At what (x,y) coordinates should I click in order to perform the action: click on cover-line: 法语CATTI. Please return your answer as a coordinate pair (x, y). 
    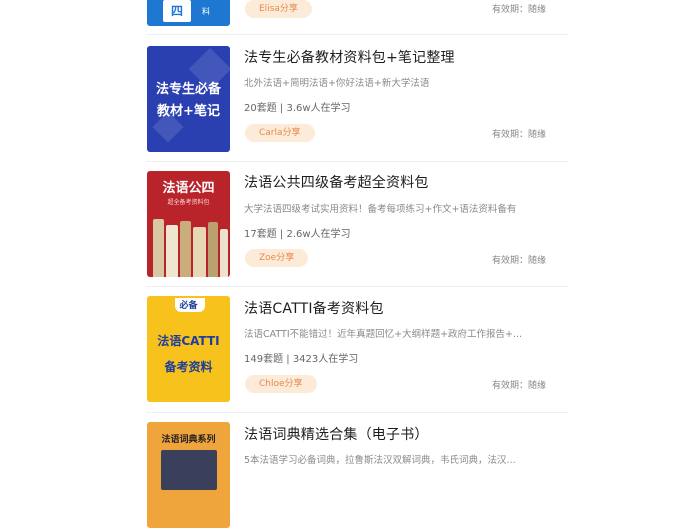
    Looking at the image, I should click on (188, 341).